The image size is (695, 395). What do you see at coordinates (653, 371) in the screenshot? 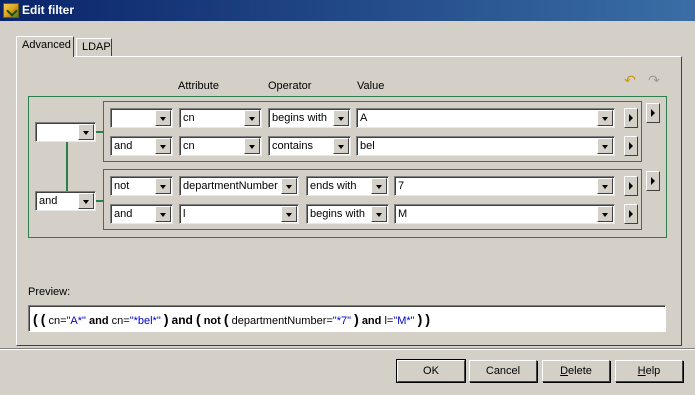
I see `help-label: elp` at bounding box center [653, 371].